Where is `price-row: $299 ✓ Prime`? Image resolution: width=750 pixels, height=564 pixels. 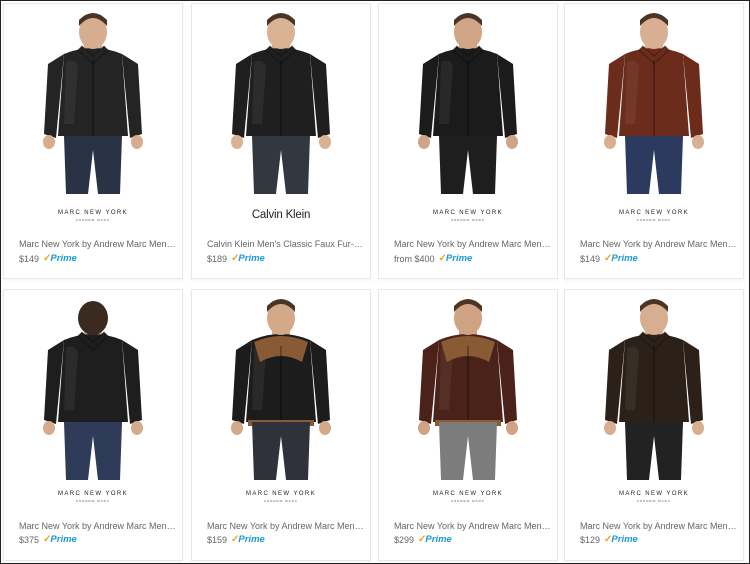
price-row: $299 ✓ Prime is located at coordinates (423, 539).